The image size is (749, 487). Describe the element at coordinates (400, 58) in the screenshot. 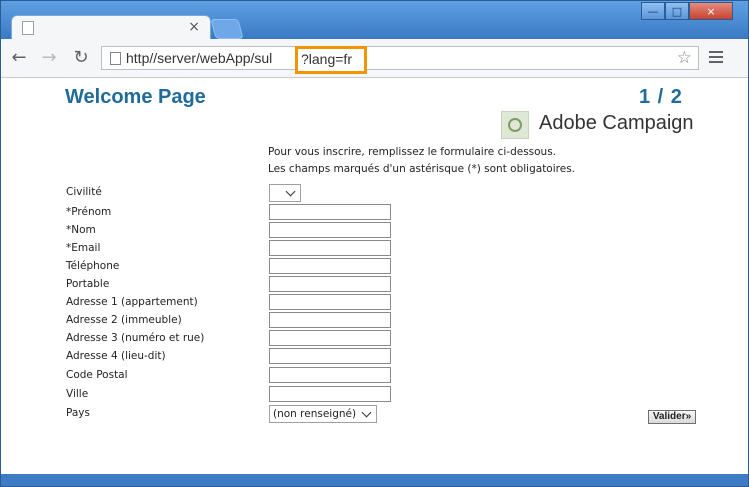

I see `address-bar: http//server/webApp/sul ☆` at that location.